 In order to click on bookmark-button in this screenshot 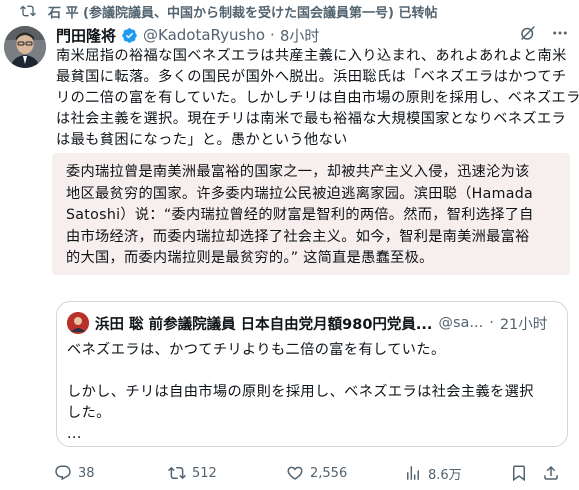, I will do `click(519, 473)`.